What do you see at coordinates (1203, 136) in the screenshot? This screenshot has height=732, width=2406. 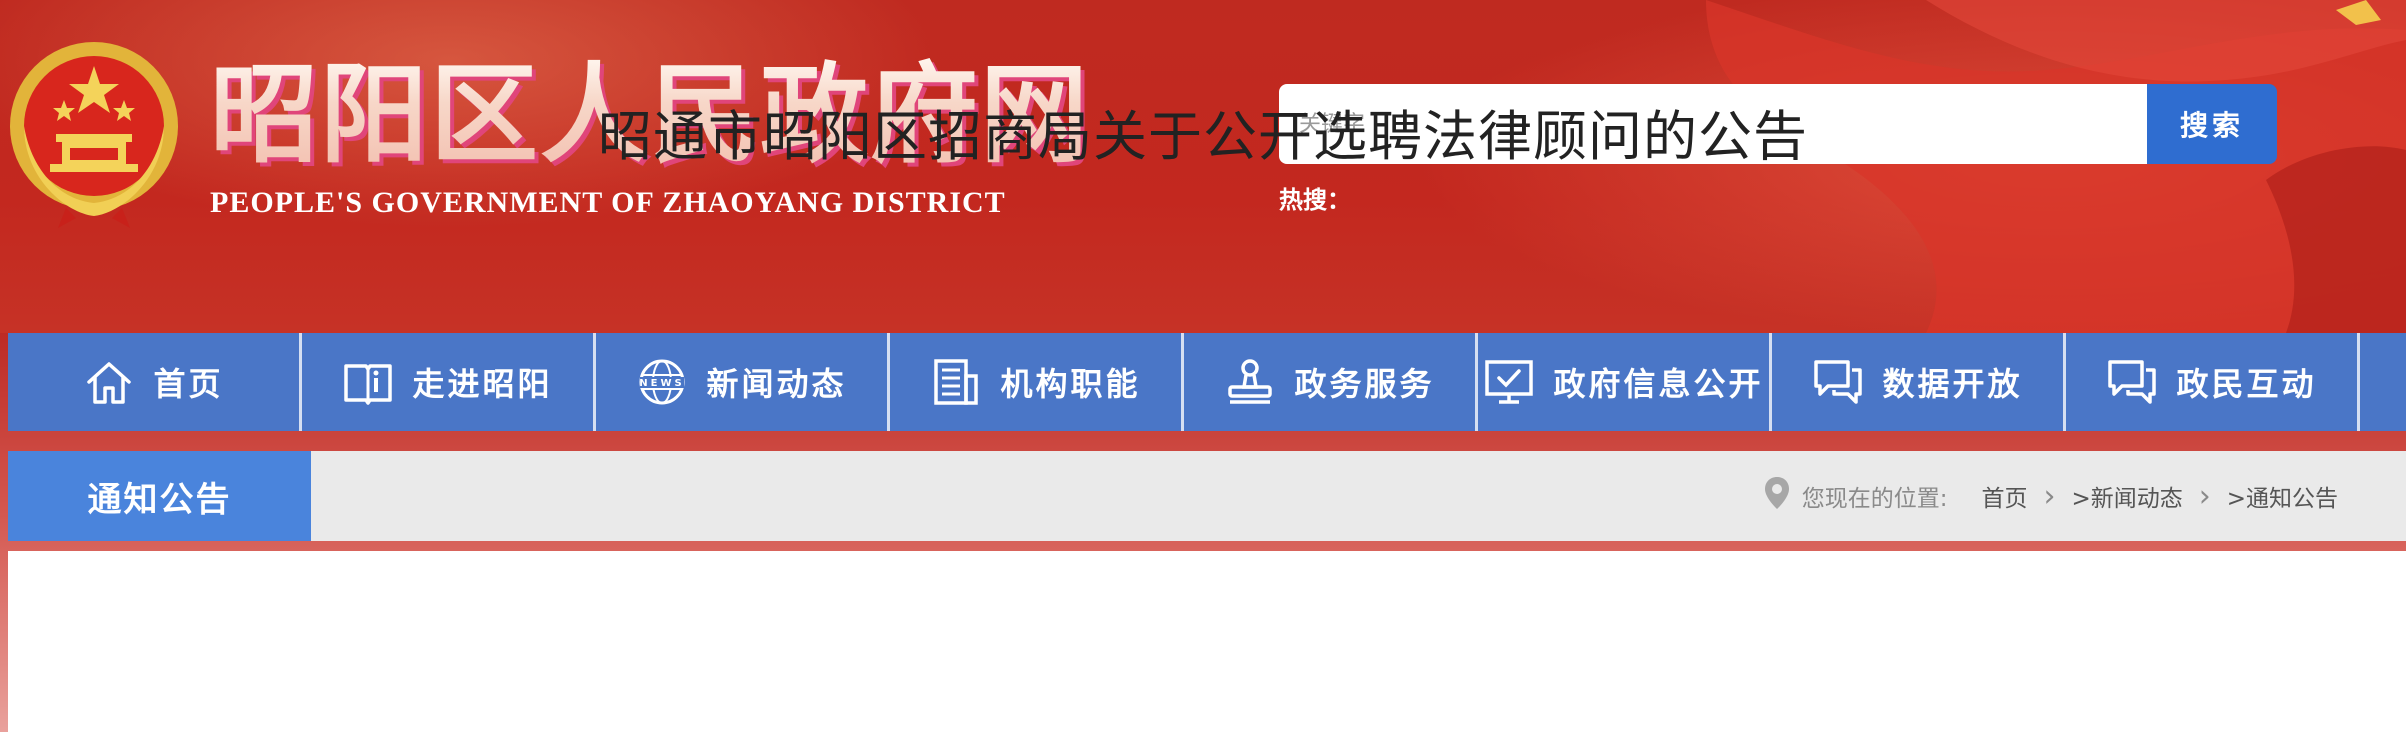 I see `article-title: 昭通市昭阳区招商局关于公开选聘法律顾问的公告` at bounding box center [1203, 136].